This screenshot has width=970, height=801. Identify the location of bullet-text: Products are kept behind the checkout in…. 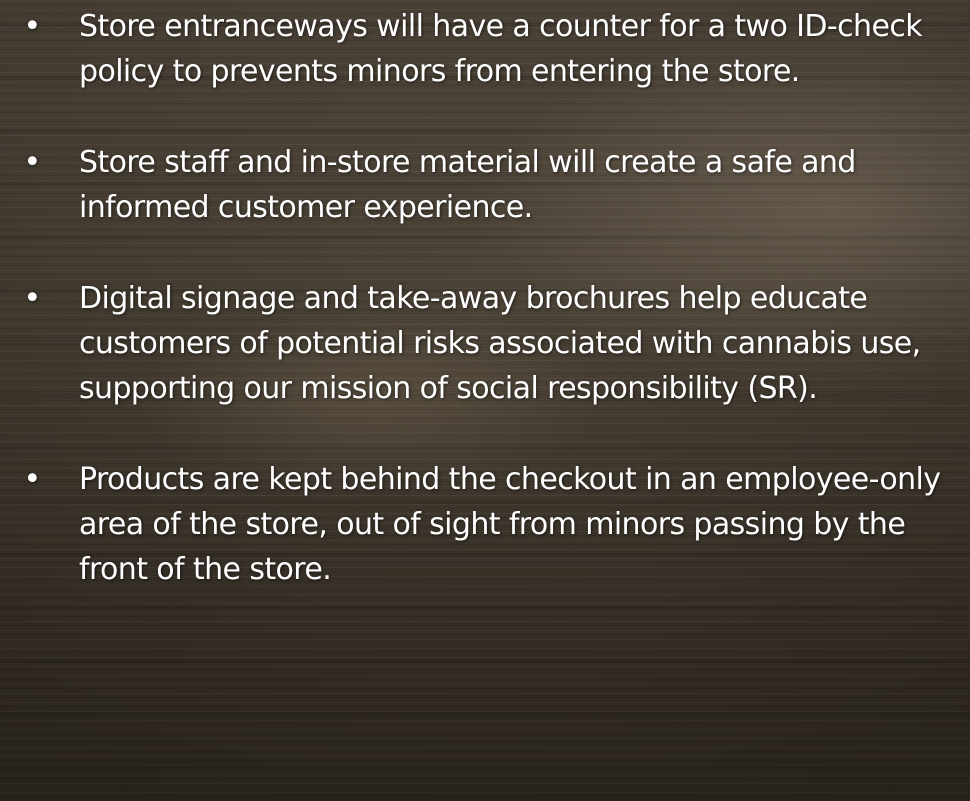
(510, 524).